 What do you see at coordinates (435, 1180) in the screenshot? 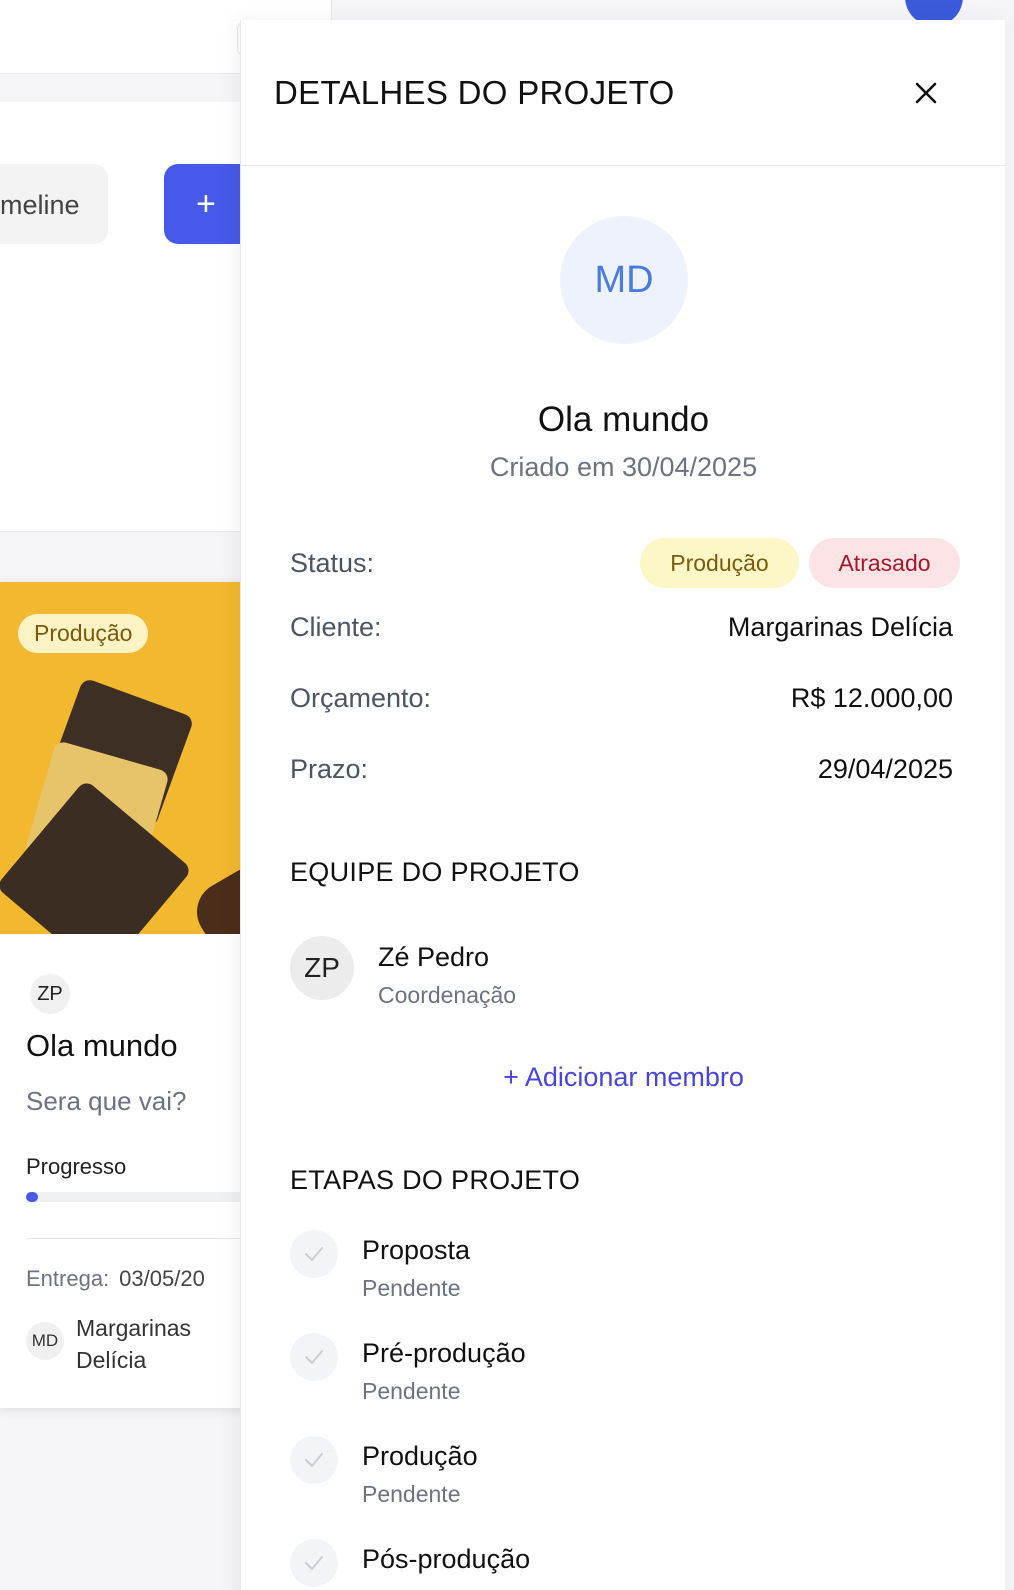
I see `steps-heading: ETAPAS DO PROJETO` at bounding box center [435, 1180].